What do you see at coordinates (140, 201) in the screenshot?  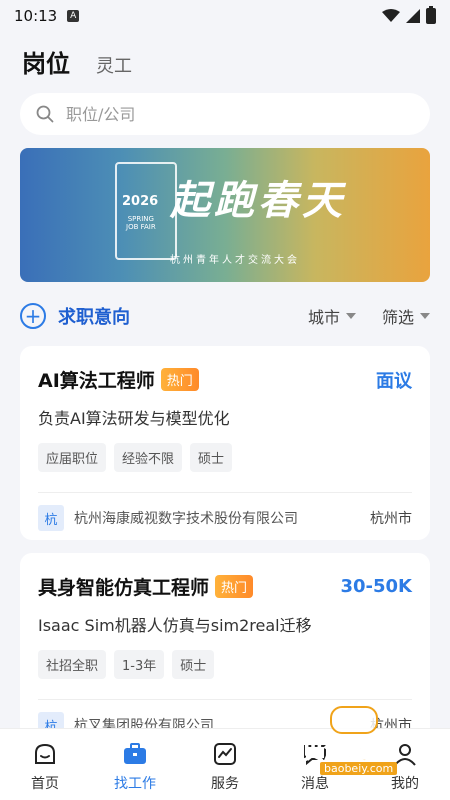 I see `banner-year: 2026` at bounding box center [140, 201].